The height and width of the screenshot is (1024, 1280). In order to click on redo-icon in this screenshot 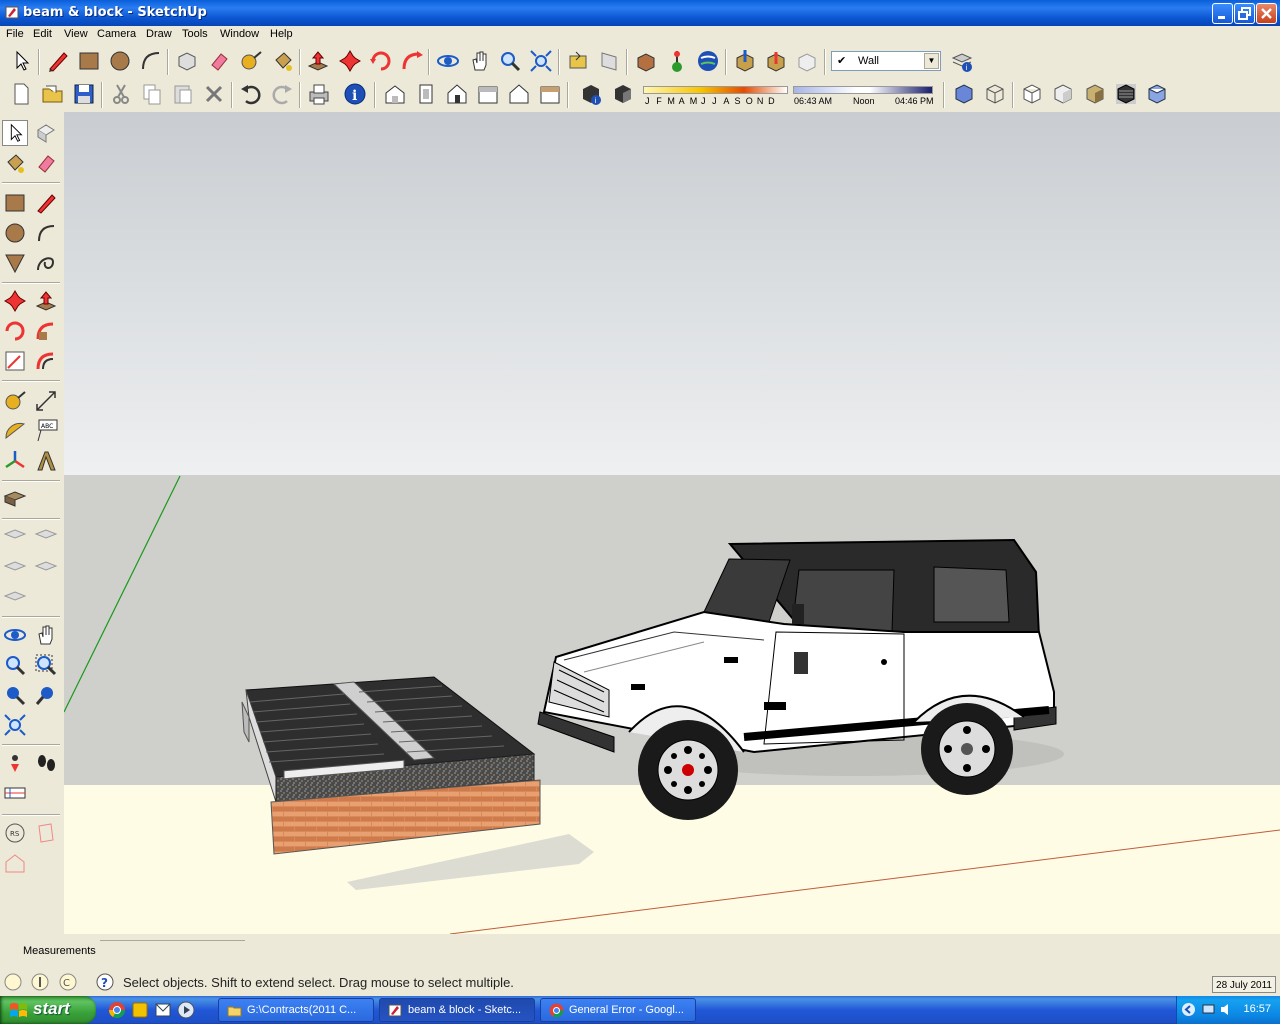, I will do `click(282, 94)`.